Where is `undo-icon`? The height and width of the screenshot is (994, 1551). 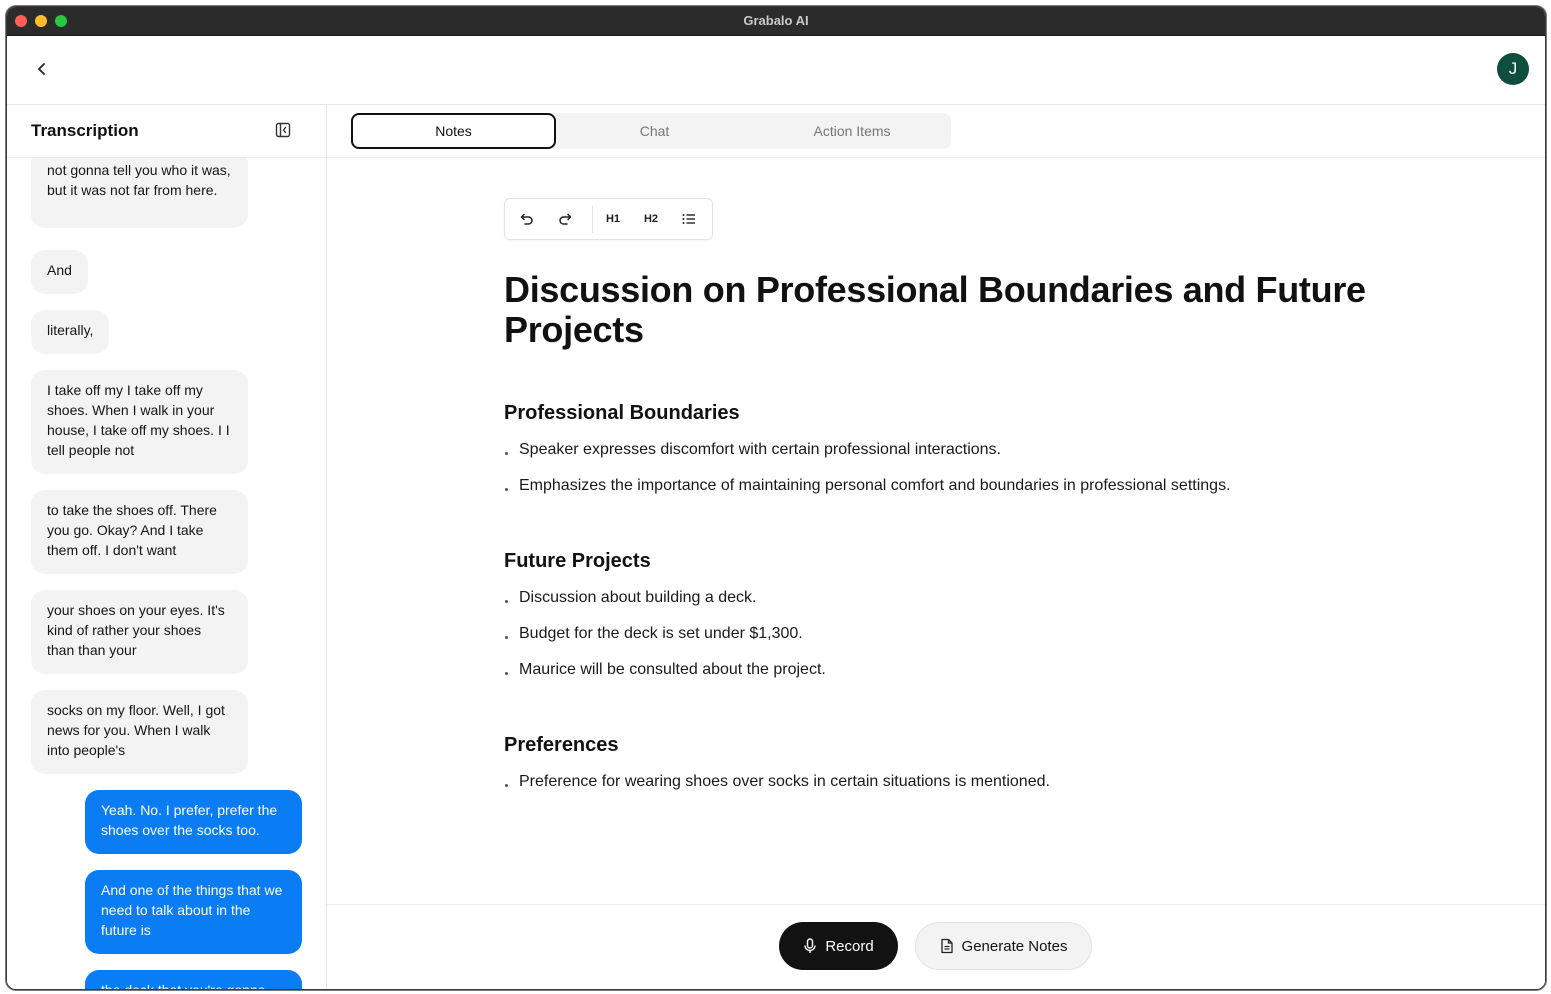 undo-icon is located at coordinates (526, 219).